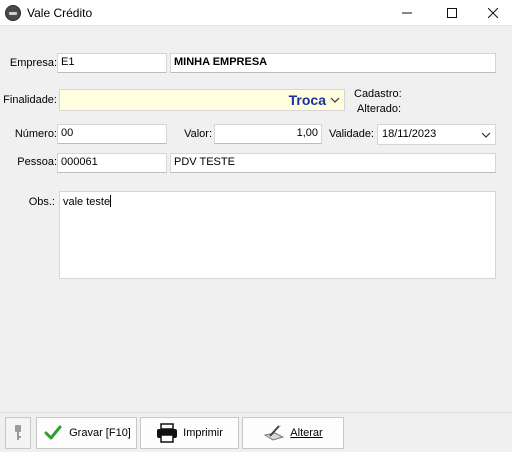 The width and height of the screenshot is (512, 452). What do you see at coordinates (333, 63) in the screenshot?
I see `empresa-name-field: MINHA EMPRESA` at bounding box center [333, 63].